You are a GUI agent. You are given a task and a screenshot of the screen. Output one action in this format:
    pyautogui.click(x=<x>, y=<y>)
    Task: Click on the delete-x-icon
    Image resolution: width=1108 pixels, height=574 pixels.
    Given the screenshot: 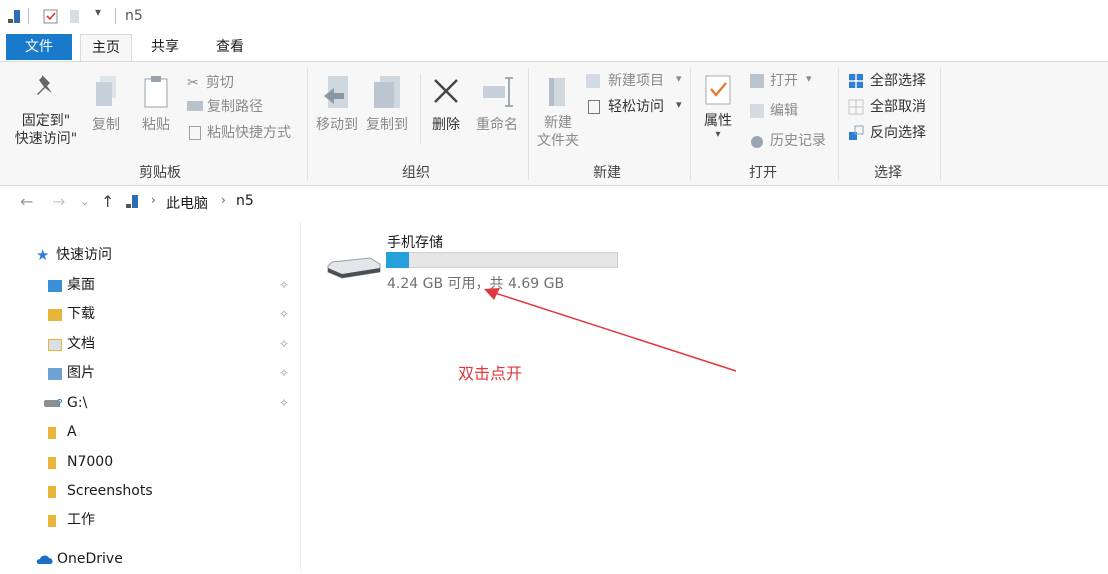 What is the action you would take?
    pyautogui.click(x=446, y=91)
    